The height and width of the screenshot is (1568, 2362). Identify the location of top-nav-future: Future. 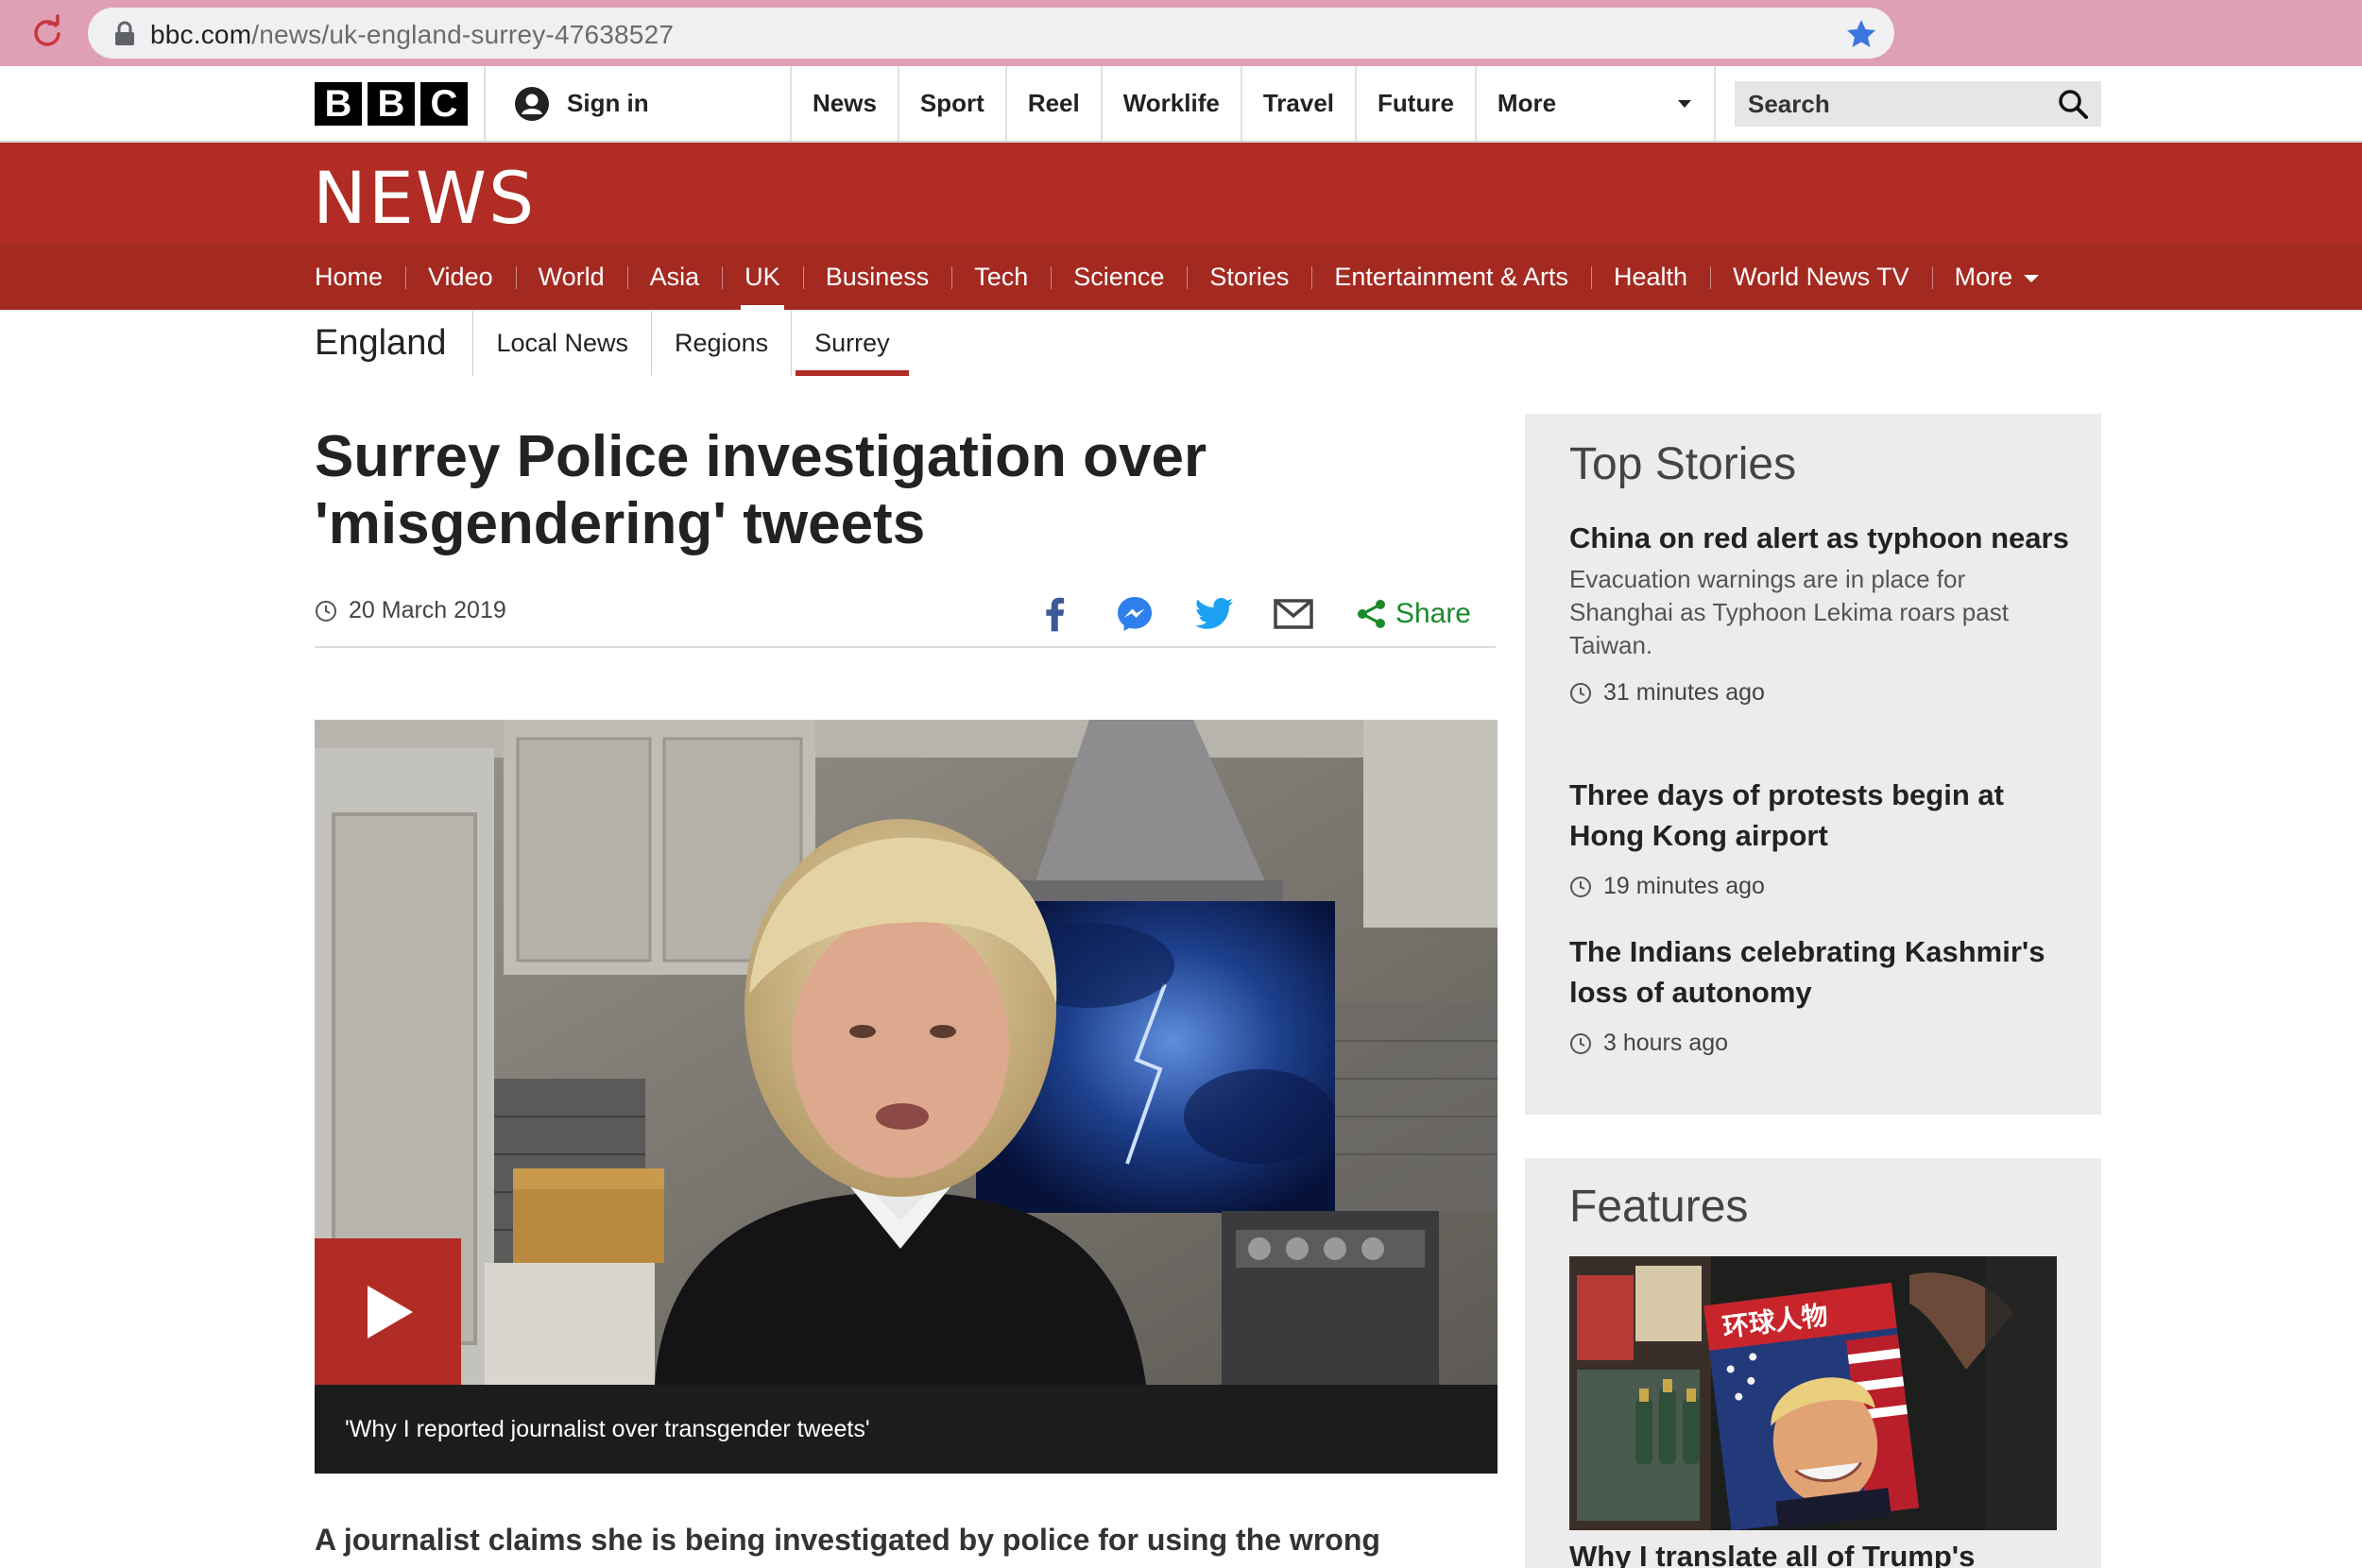
(1415, 103).